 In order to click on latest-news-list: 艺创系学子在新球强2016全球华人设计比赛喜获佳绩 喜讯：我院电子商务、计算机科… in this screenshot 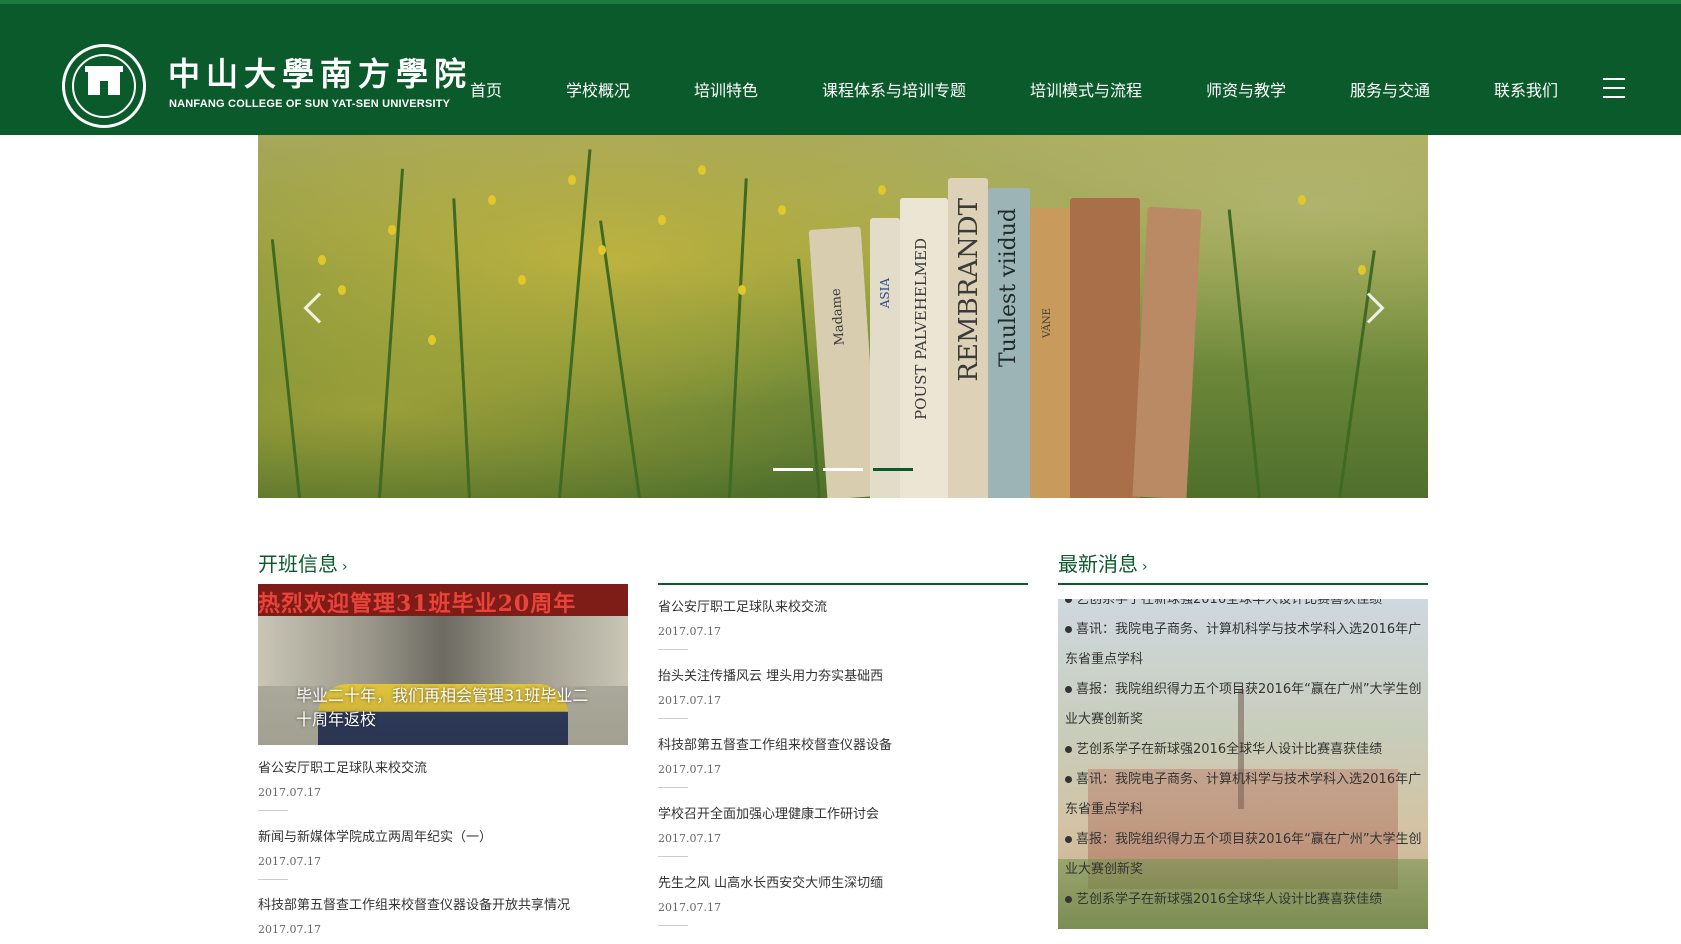, I will do `click(1243, 757)`.